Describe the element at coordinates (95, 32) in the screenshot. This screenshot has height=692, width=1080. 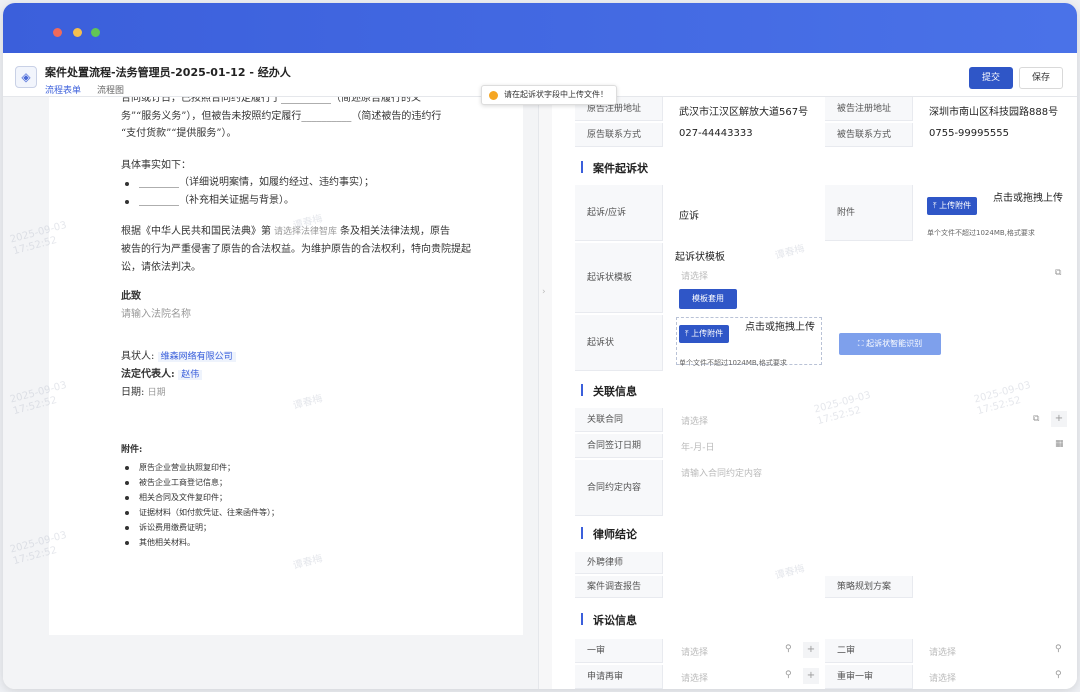
I see `maximize-dot` at that location.